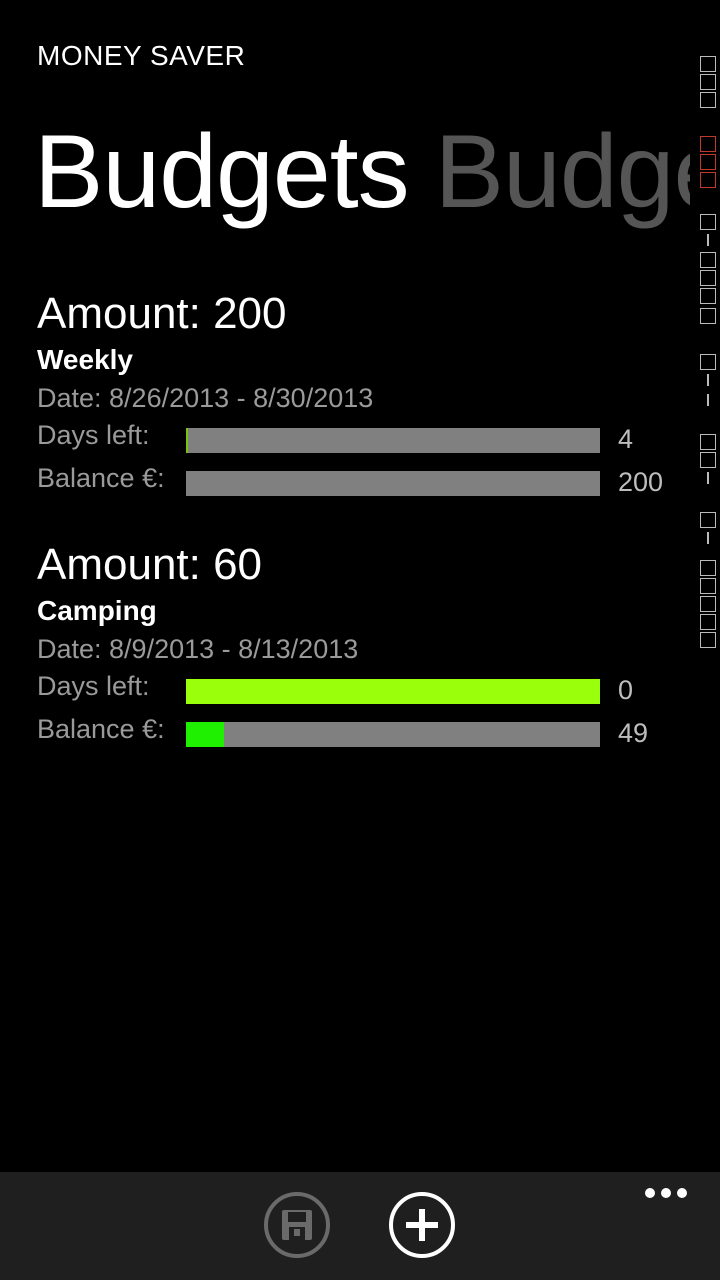 Image resolution: width=720 pixels, height=1280 pixels. I want to click on pivot-item-budgets: Budgets, so click(222, 172).